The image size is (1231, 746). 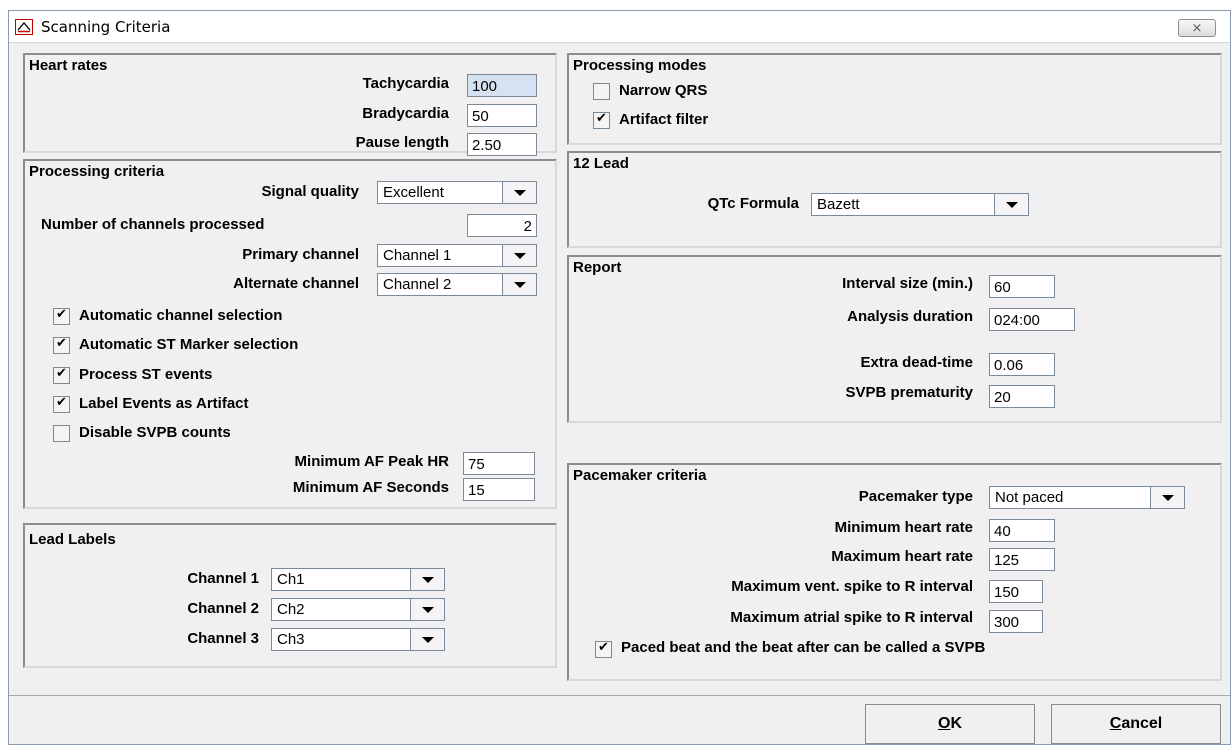 What do you see at coordinates (457, 284) in the screenshot?
I see `alternate-channel-dropdown: Channel 2` at bounding box center [457, 284].